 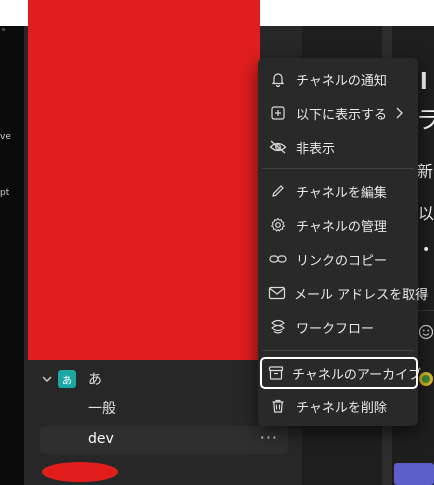 What do you see at coordinates (424, 82) in the screenshot?
I see `conversation-text: l` at bounding box center [424, 82].